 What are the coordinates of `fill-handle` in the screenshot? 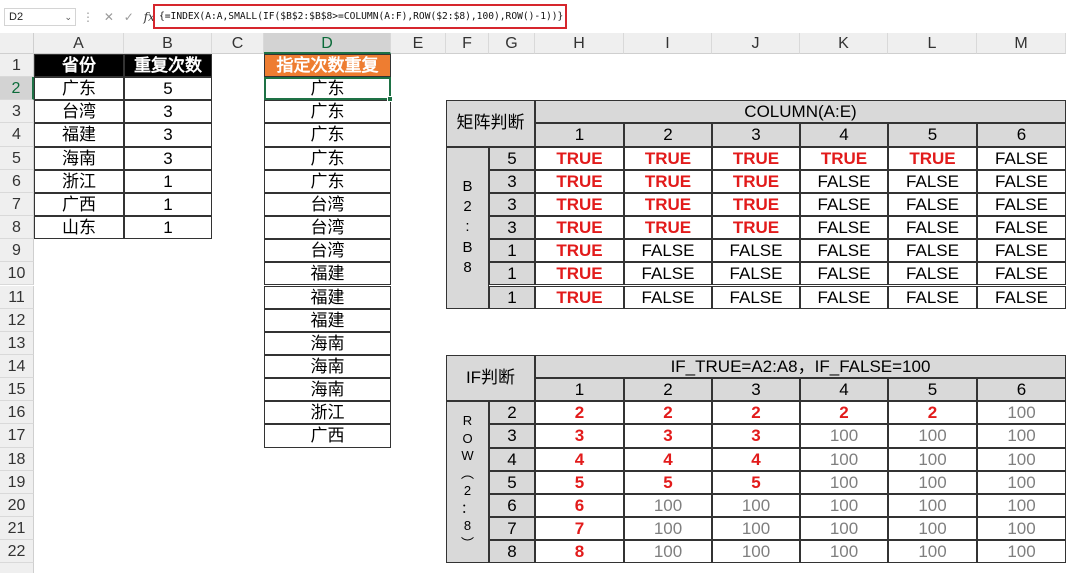 It's located at (390, 99).